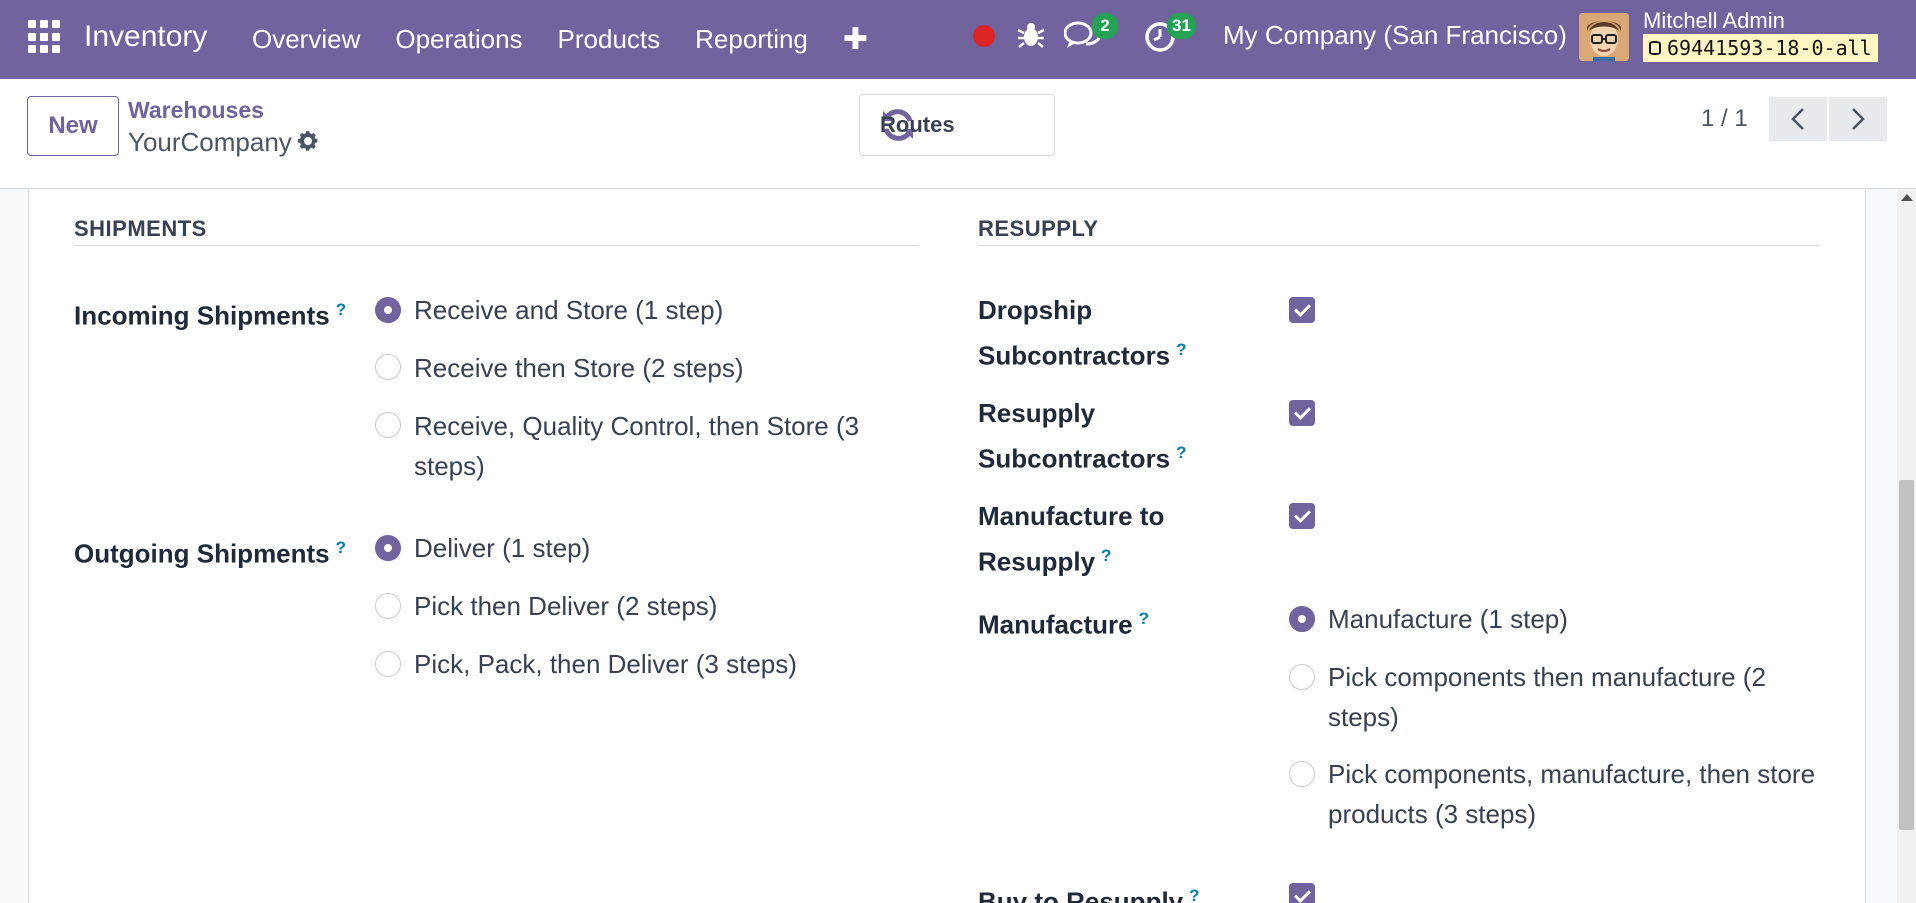 The image size is (1916, 903). I want to click on user-avatar, so click(1604, 37).